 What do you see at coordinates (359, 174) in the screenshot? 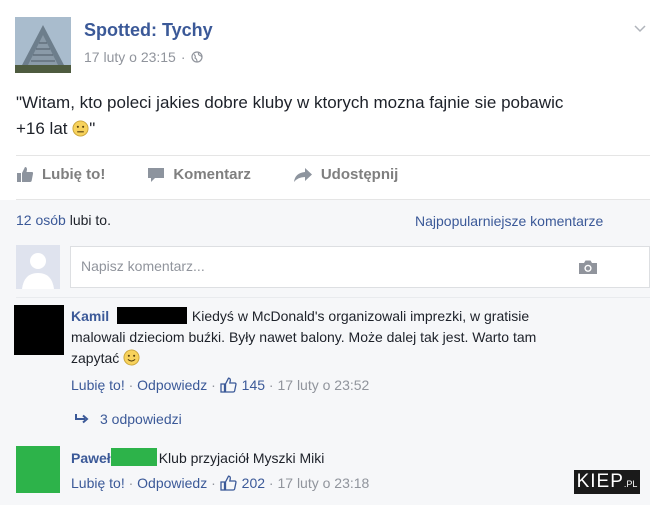
I see `share-button-label: Udostępnij` at bounding box center [359, 174].